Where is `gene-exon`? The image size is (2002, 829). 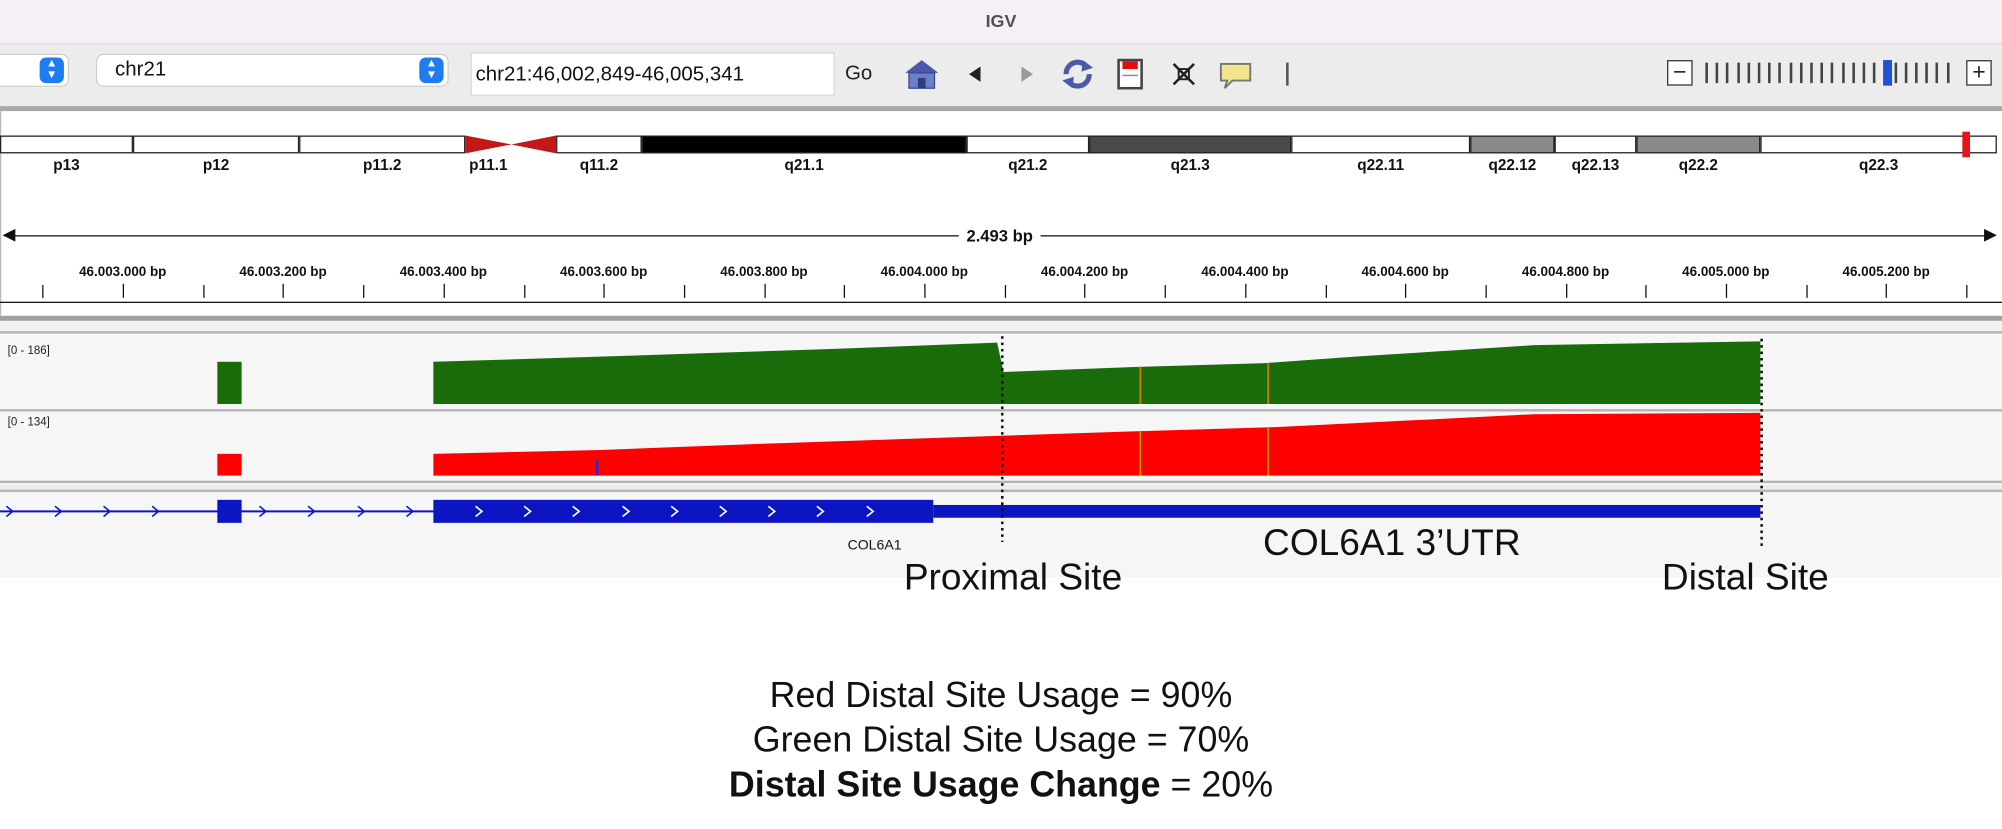
gene-exon is located at coordinates (229, 511).